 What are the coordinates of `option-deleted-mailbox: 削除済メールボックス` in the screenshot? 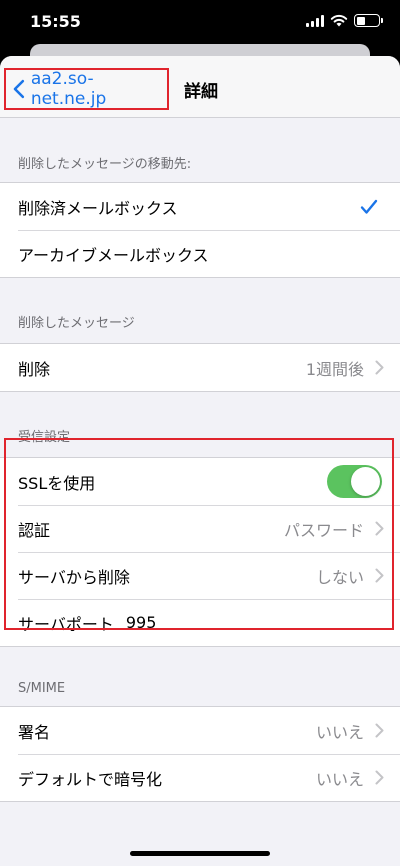 It's located at (200, 206).